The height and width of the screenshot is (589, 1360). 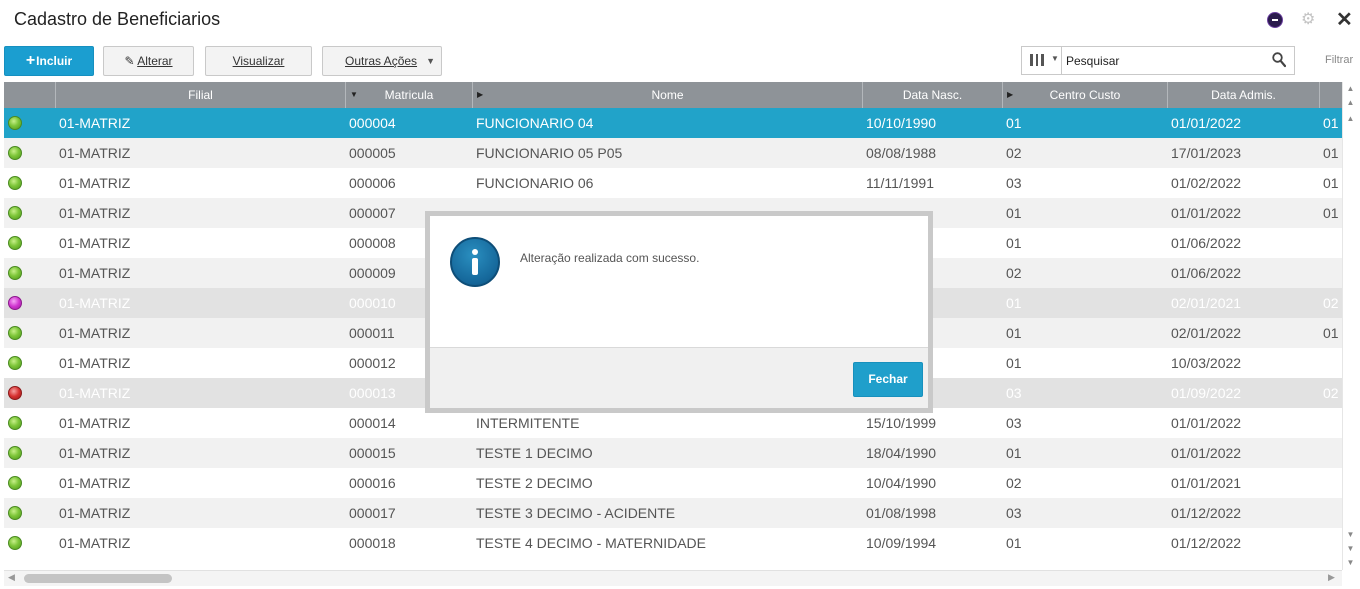 I want to click on scroll-down-icon: ▼, so click(x=1350, y=549).